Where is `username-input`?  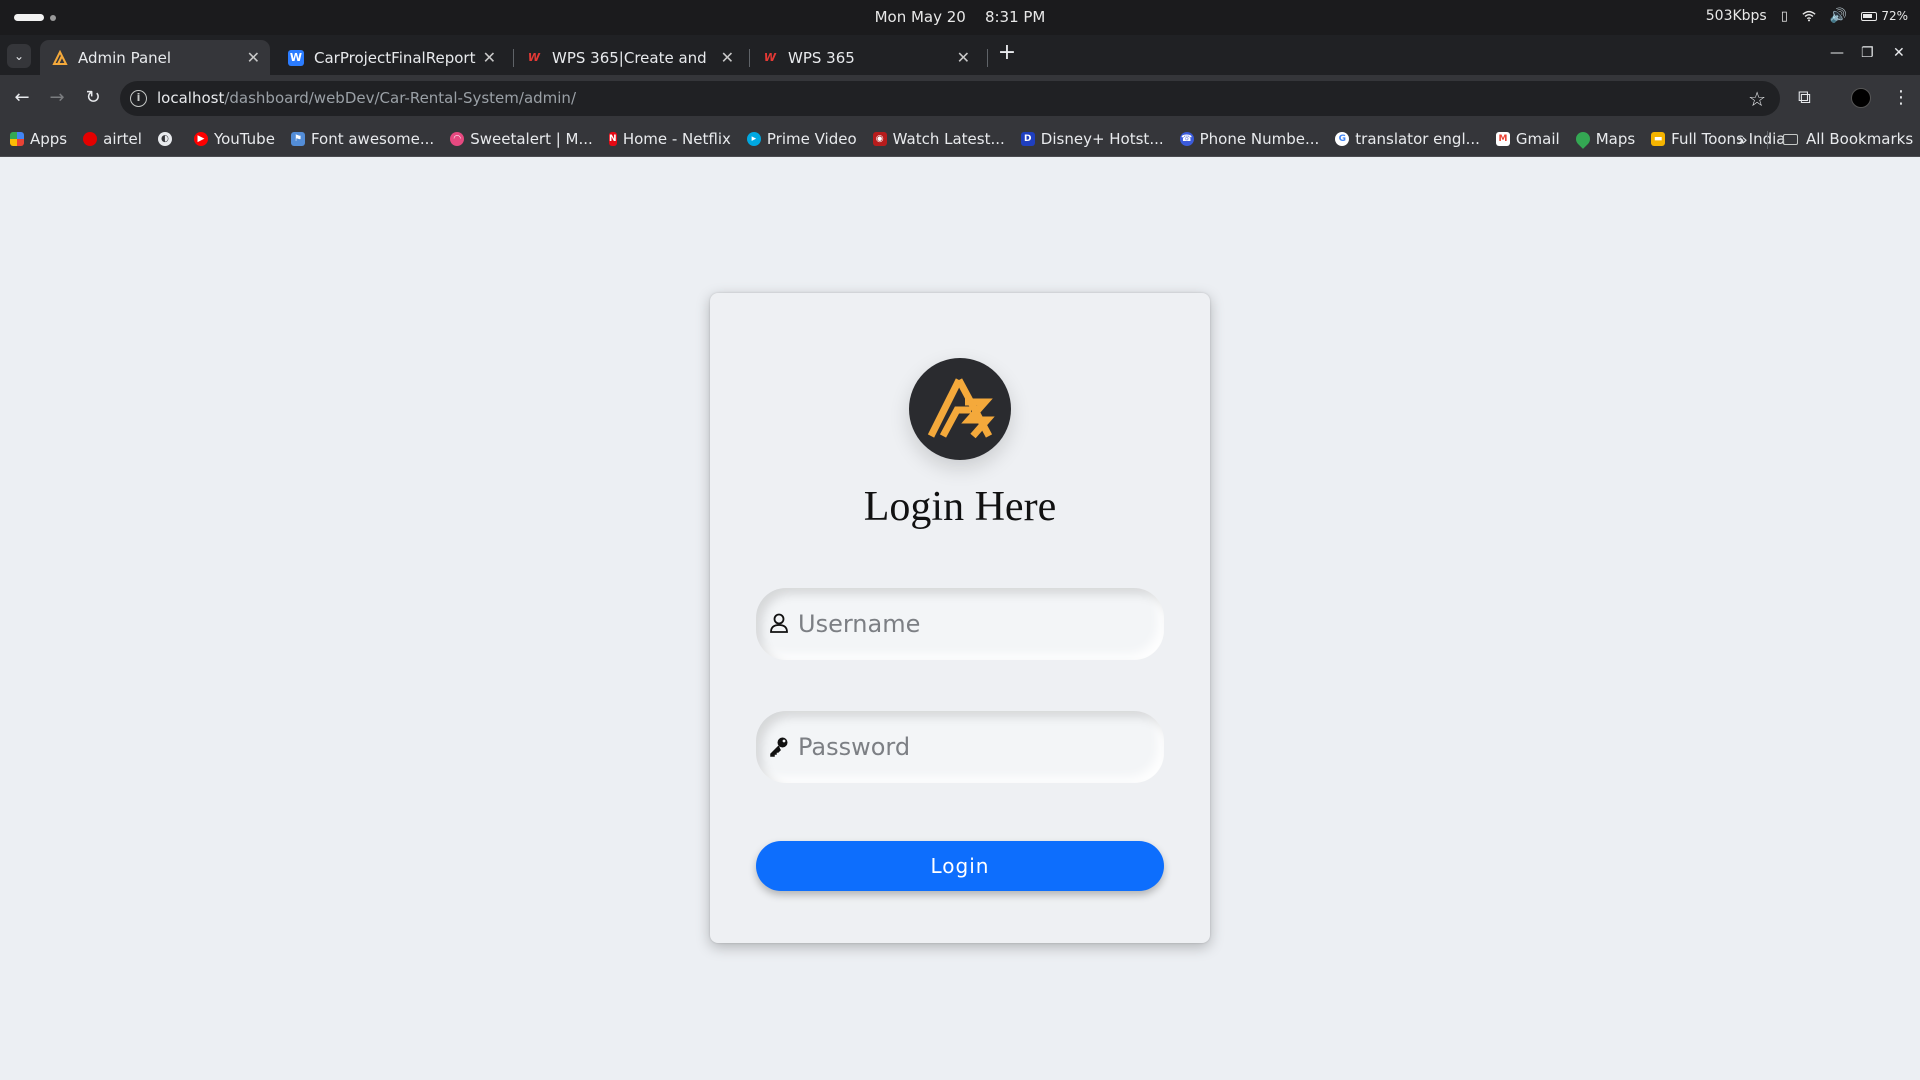 username-input is located at coordinates (968, 624).